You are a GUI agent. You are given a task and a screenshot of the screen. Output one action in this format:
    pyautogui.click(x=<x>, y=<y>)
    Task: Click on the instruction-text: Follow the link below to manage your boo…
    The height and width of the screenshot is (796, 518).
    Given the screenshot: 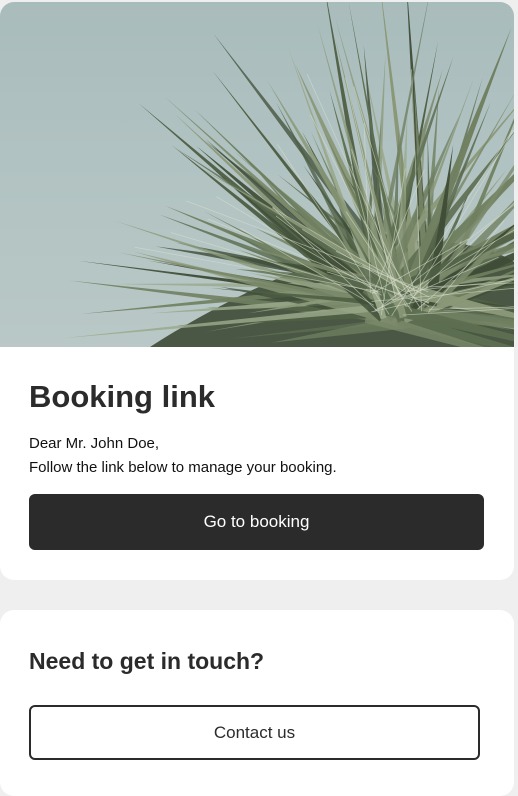 What is the action you would take?
    pyautogui.click(x=183, y=467)
    